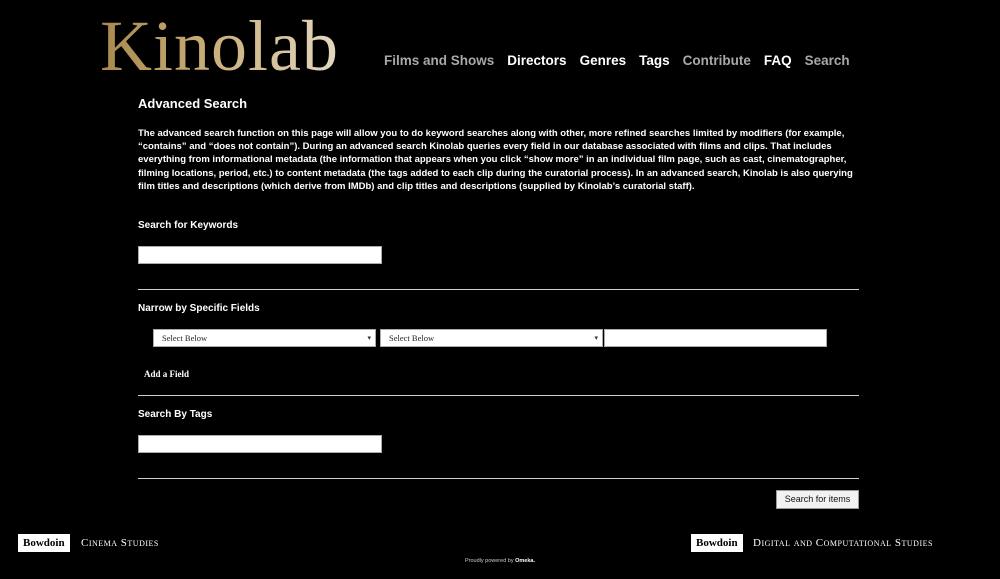 The width and height of the screenshot is (1000, 579). I want to click on nav-genres: Genres, so click(603, 60).